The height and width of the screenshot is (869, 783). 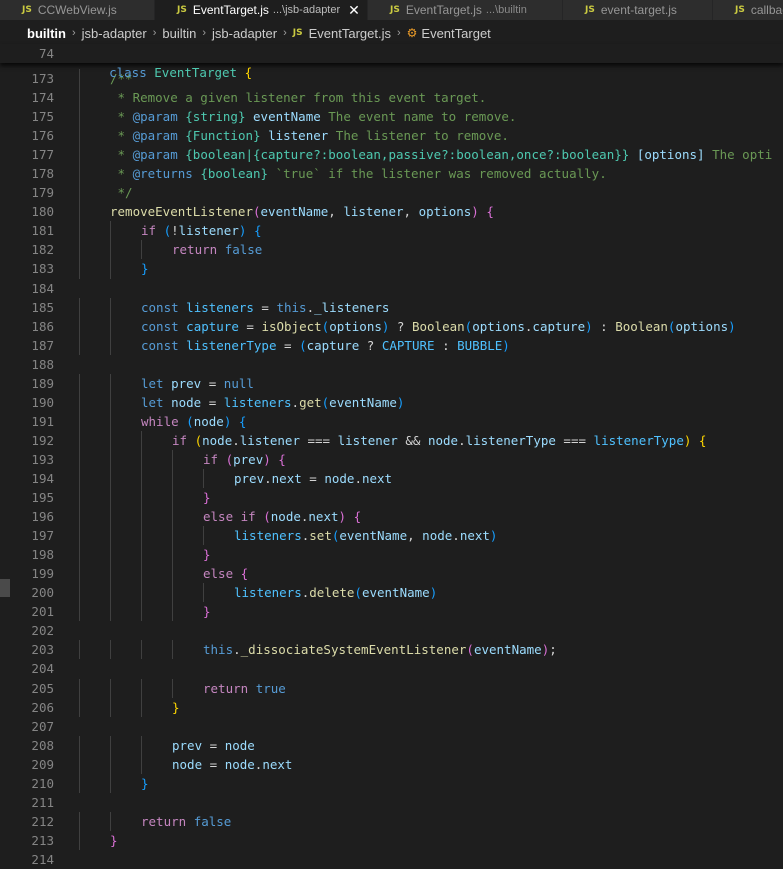 What do you see at coordinates (42, 440) in the screenshot?
I see `line-number: 192` at bounding box center [42, 440].